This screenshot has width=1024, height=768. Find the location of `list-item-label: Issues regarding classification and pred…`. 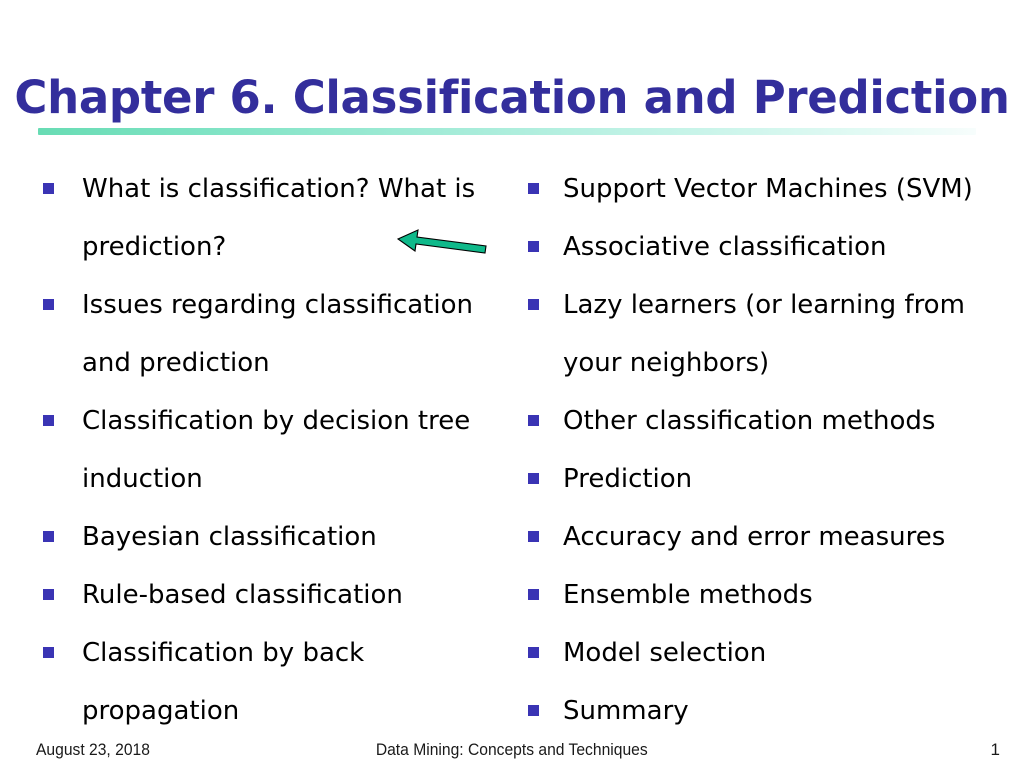

list-item-label: Issues regarding classification and pred… is located at coordinates (277, 334).